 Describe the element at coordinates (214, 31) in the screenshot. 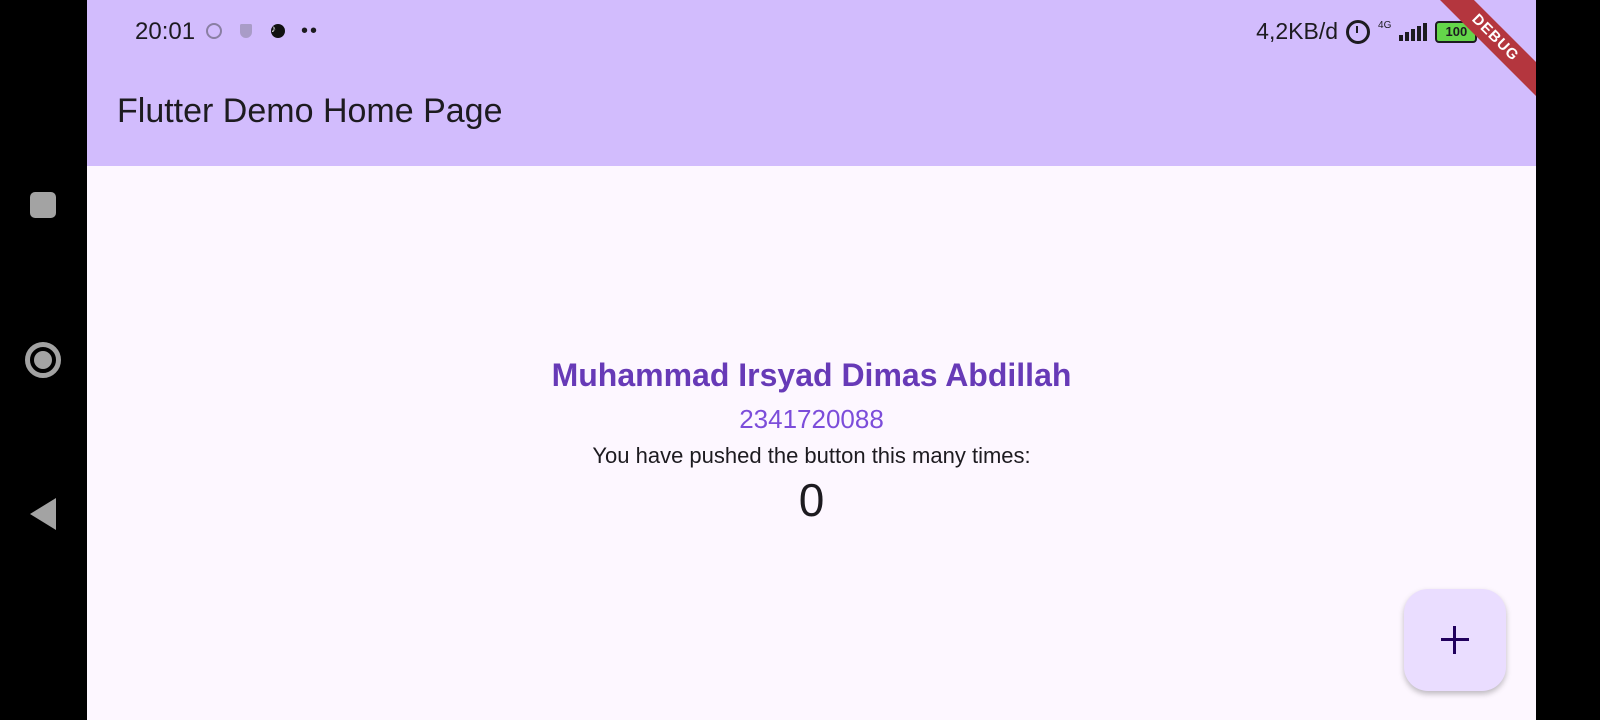

I see `notification-ring-icon` at that location.